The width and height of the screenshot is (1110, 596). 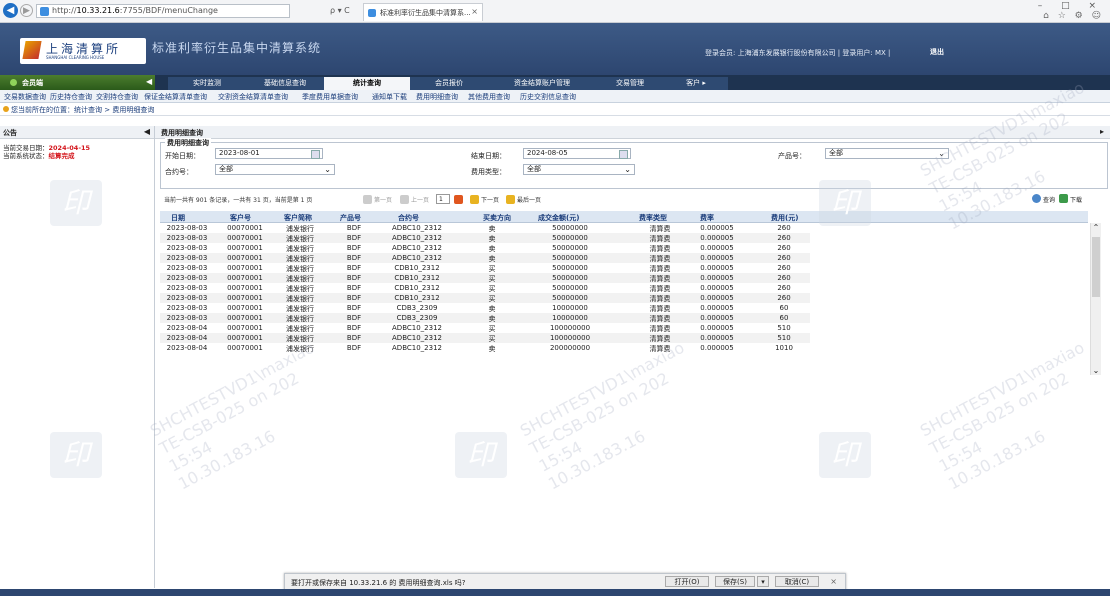 What do you see at coordinates (367, 83) in the screenshot?
I see `tab-statistics-query: 统计查询` at bounding box center [367, 83].